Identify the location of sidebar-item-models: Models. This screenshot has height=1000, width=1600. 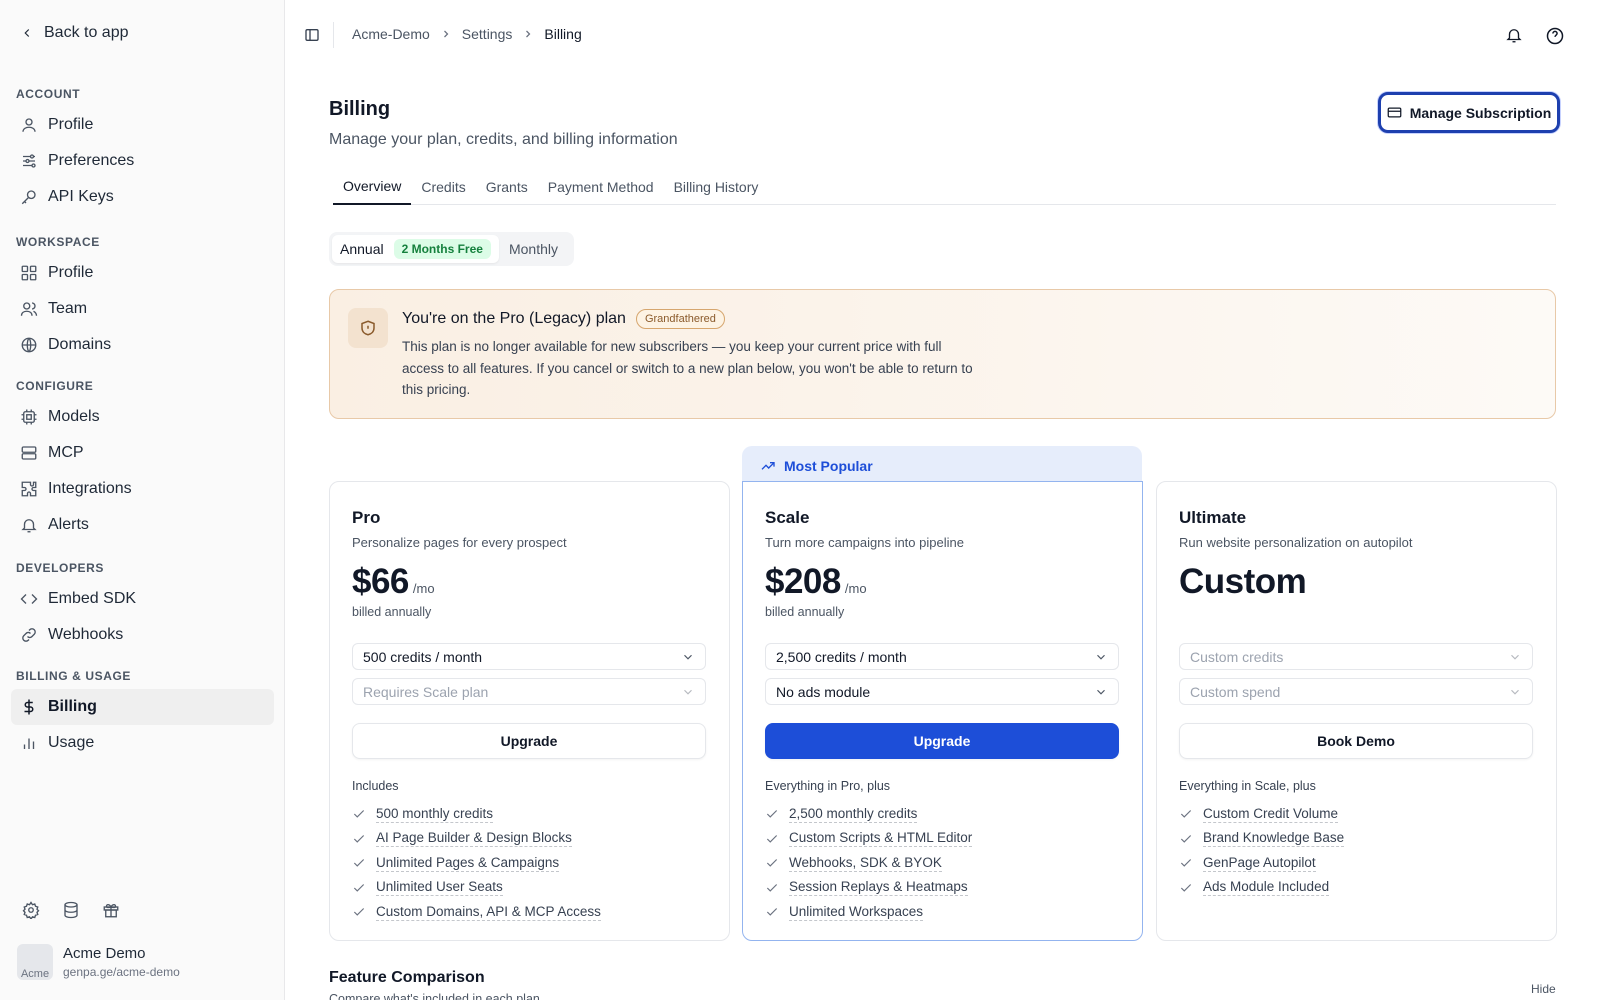
(142, 417).